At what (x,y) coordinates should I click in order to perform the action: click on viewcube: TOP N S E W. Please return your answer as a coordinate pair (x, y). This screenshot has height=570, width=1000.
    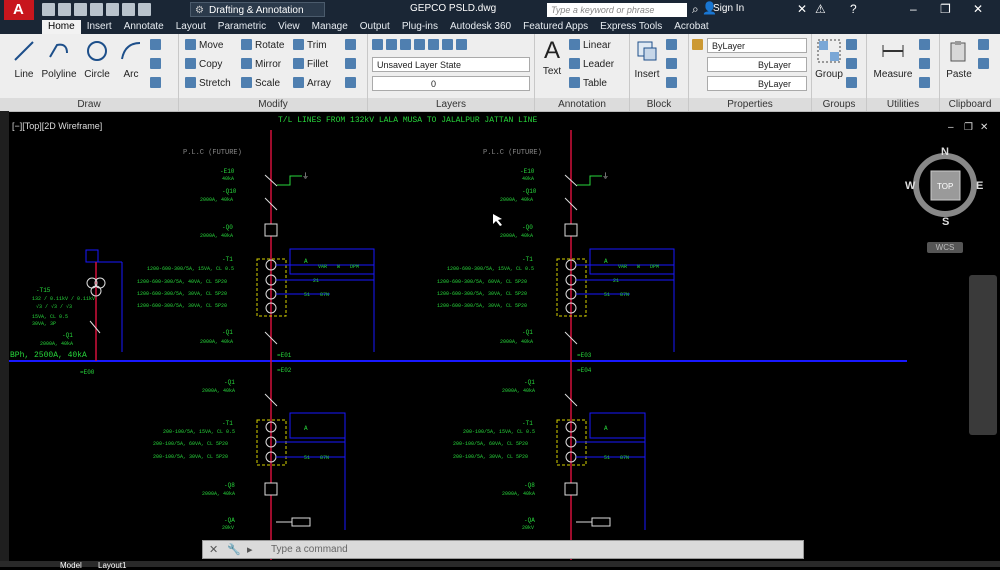
    Looking at the image, I should click on (946, 187).